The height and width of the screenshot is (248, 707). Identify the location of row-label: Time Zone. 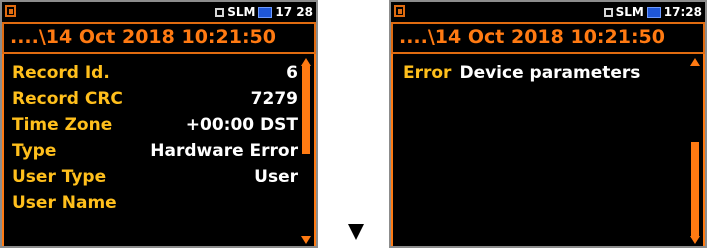
(62, 125).